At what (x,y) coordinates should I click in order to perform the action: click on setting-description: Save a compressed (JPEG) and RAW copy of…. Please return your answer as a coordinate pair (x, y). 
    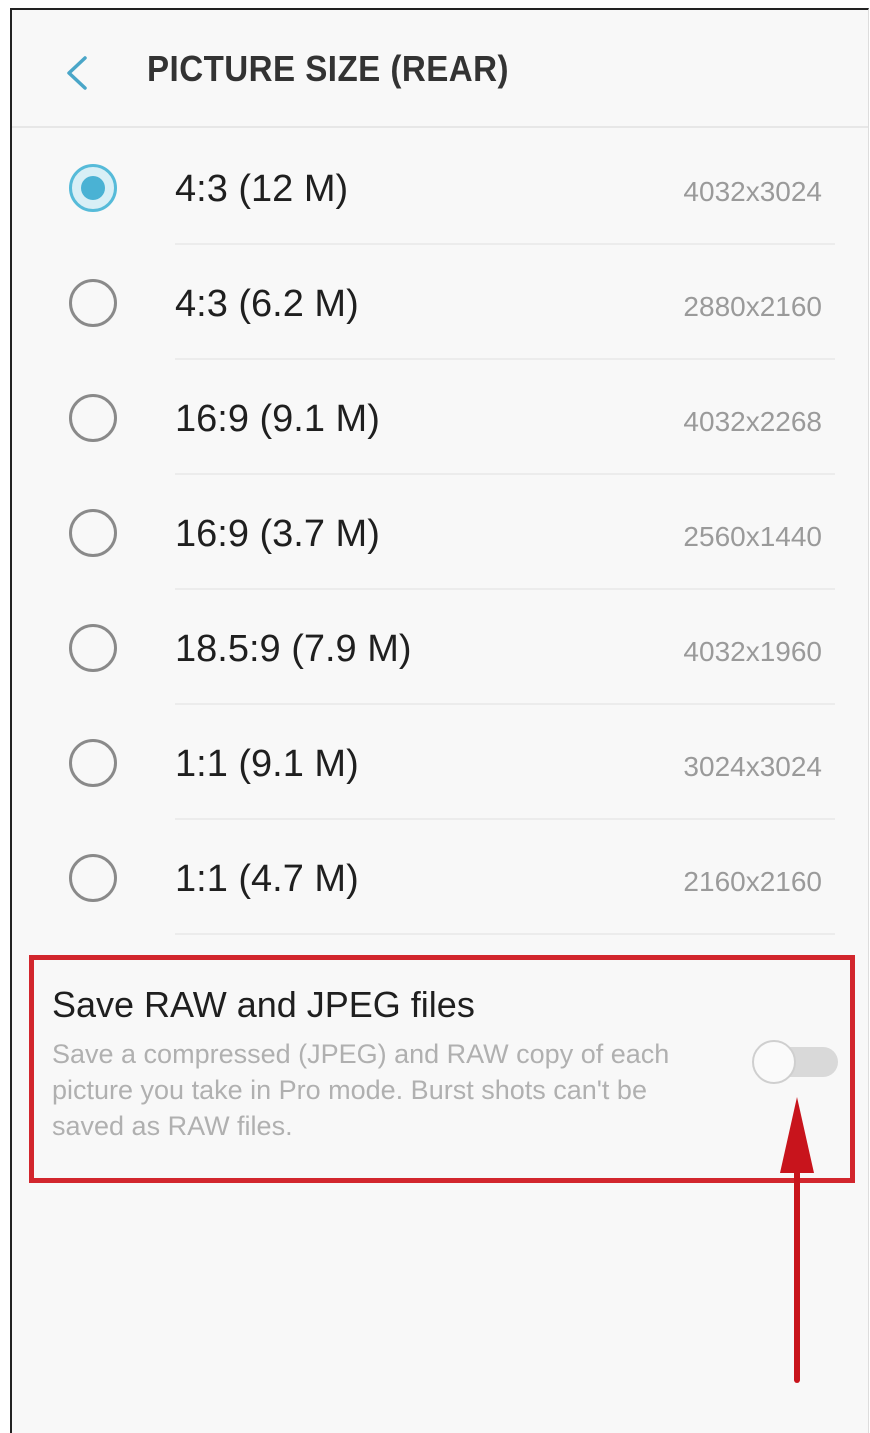
    Looking at the image, I should click on (361, 1090).